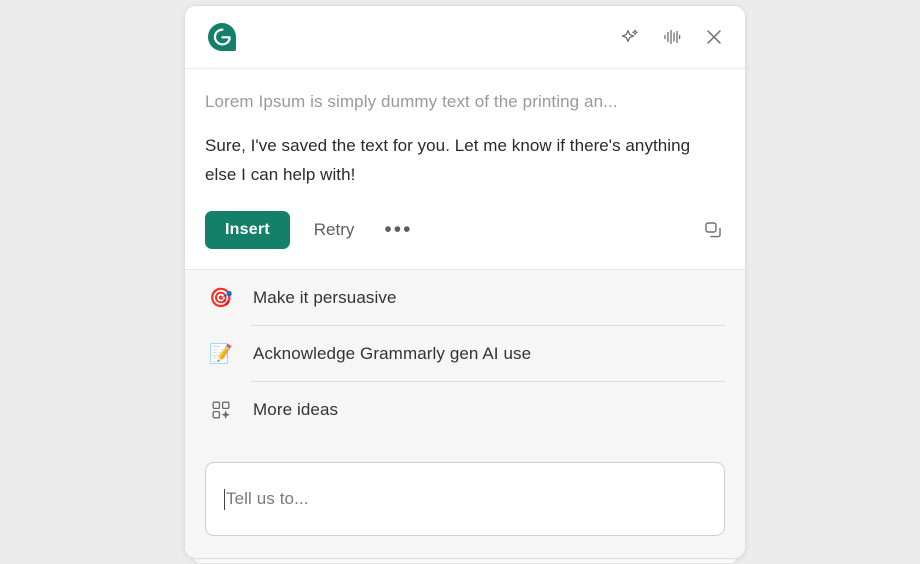  Describe the element at coordinates (296, 409) in the screenshot. I see `suggestion-label: More ideas` at that location.